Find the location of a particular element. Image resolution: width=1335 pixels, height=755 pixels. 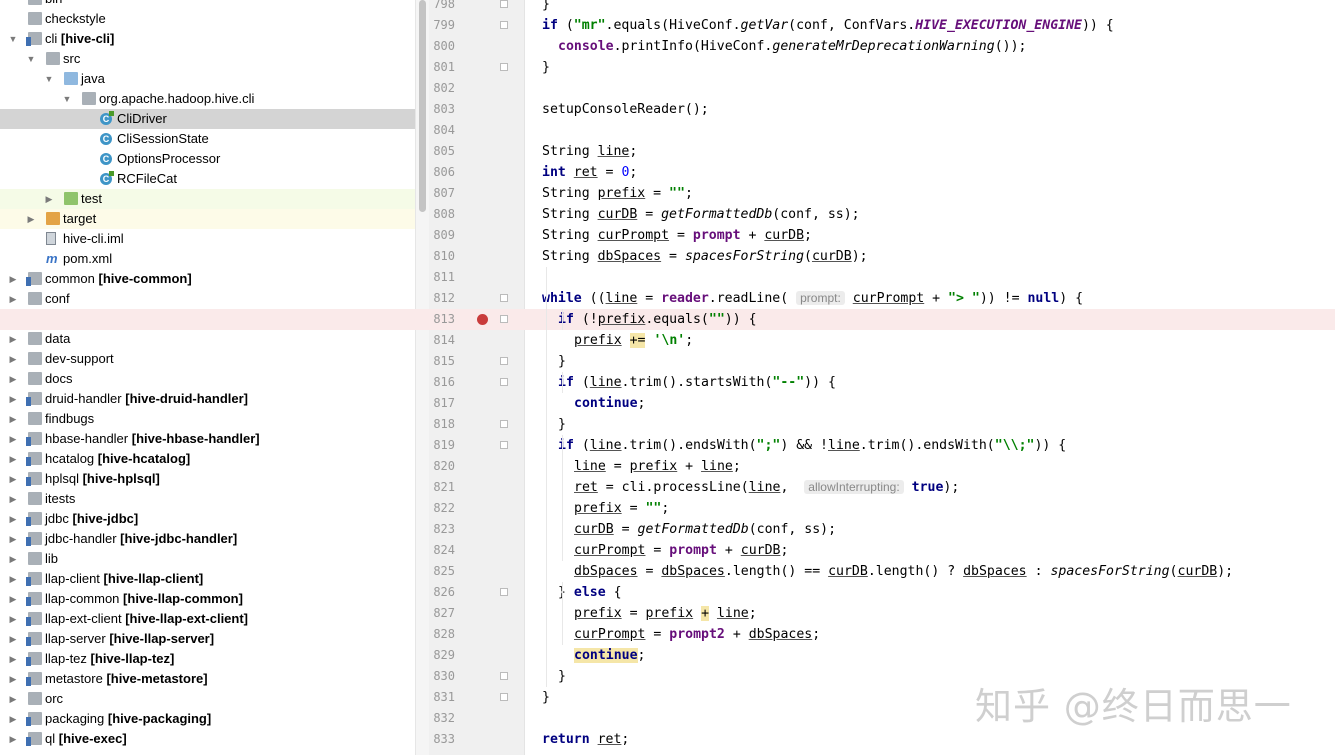

line-number: 809 is located at coordinates (442, 235).